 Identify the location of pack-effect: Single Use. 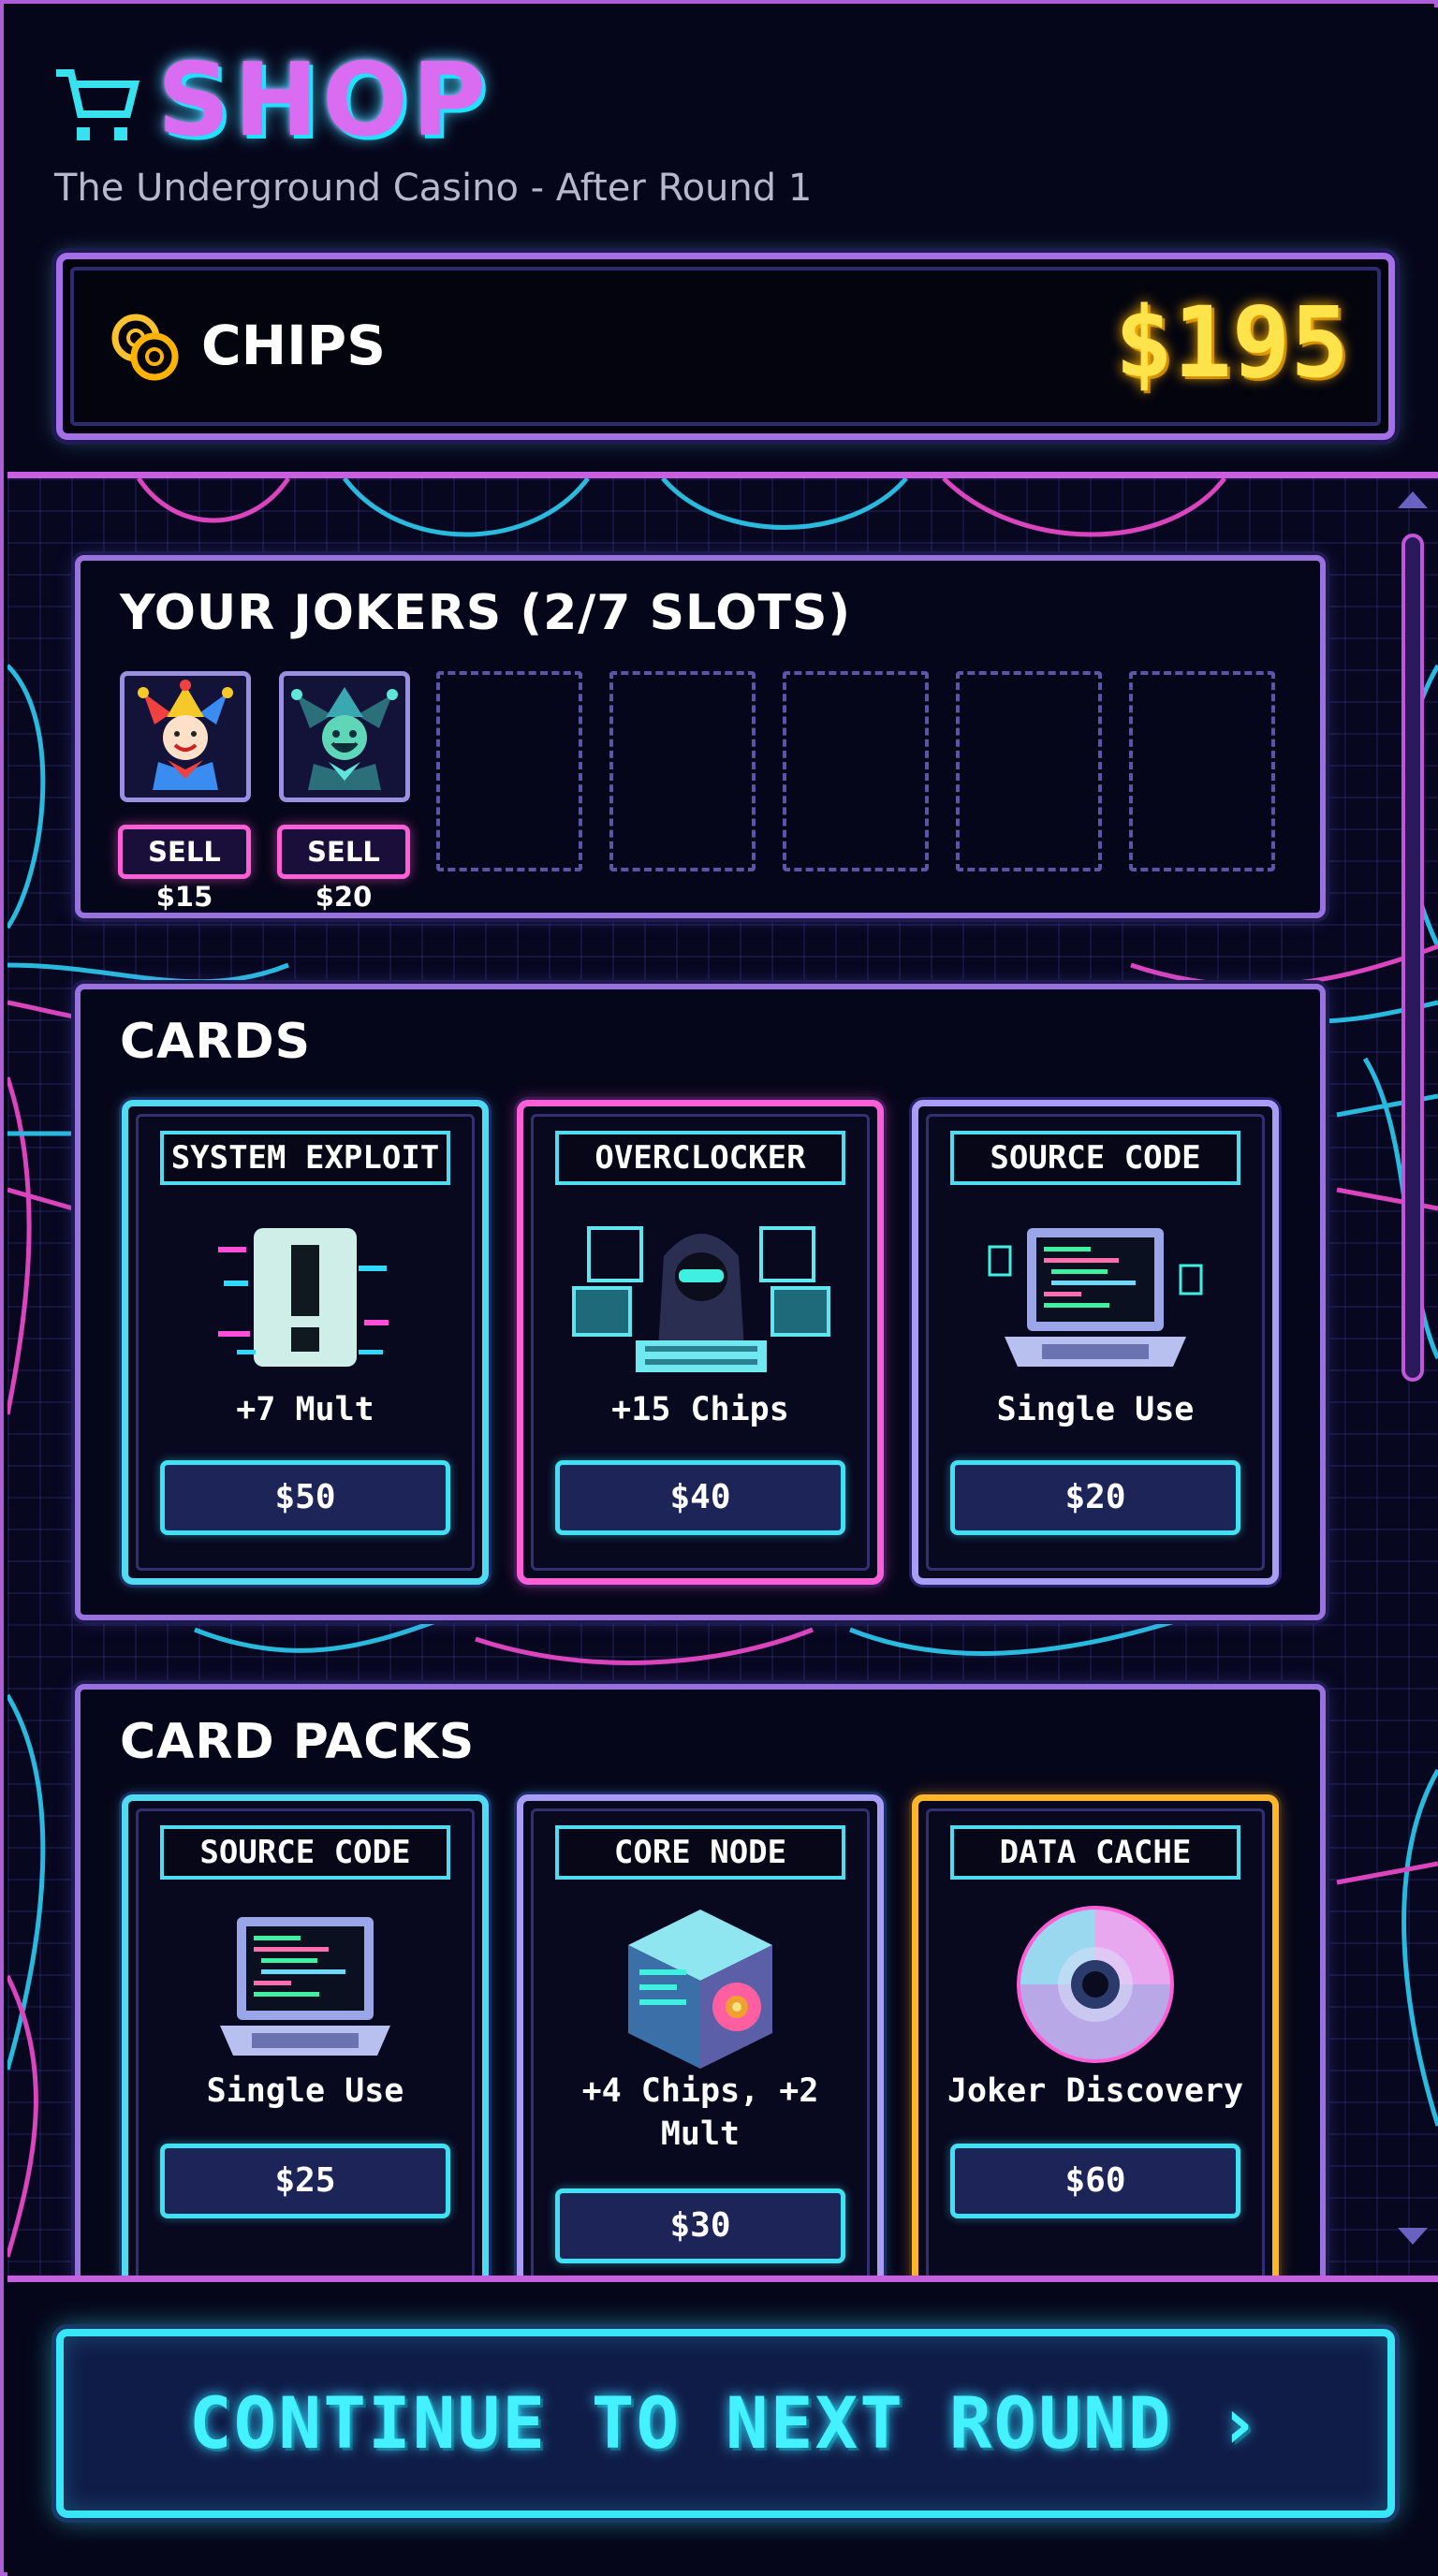
(305, 2091).